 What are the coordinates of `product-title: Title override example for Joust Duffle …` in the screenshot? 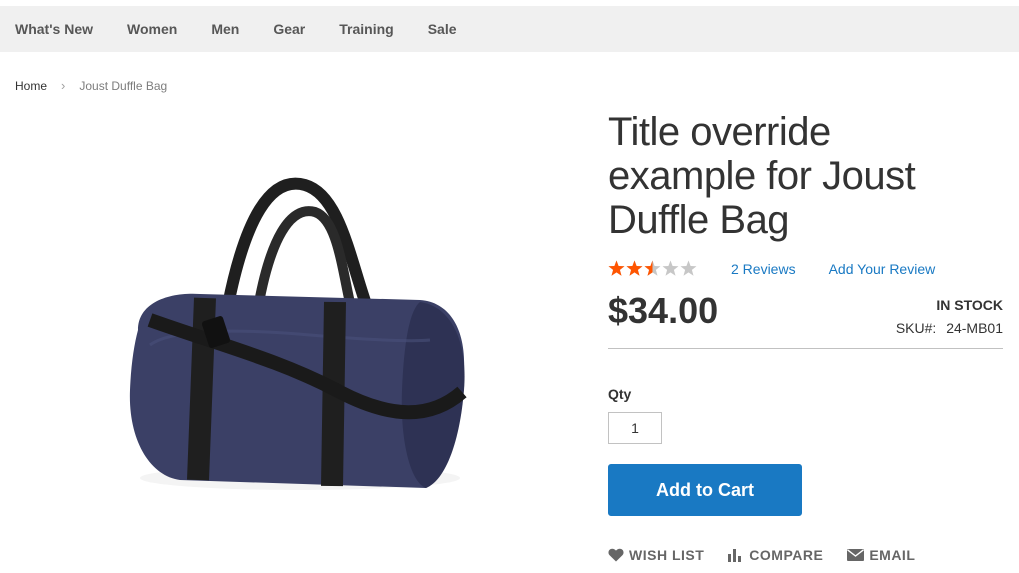 It's located at (806, 176).